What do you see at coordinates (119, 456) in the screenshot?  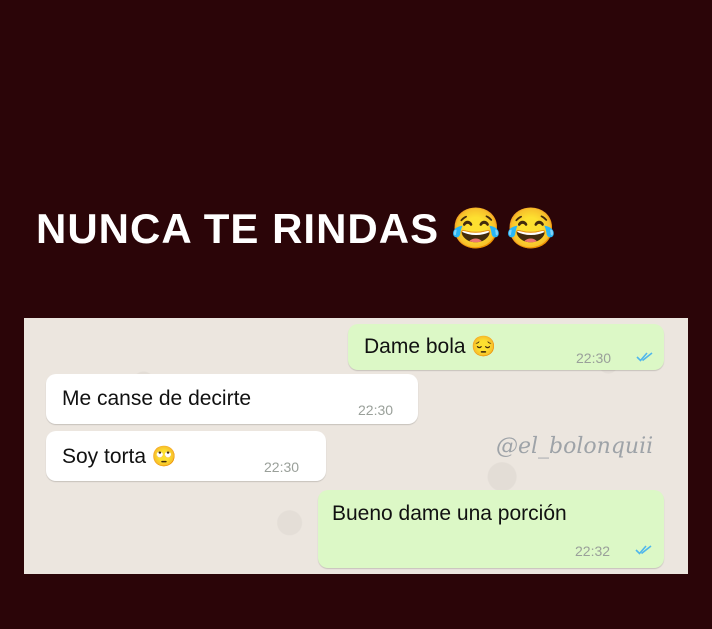 I see `message-text: Soy torta 🙄` at bounding box center [119, 456].